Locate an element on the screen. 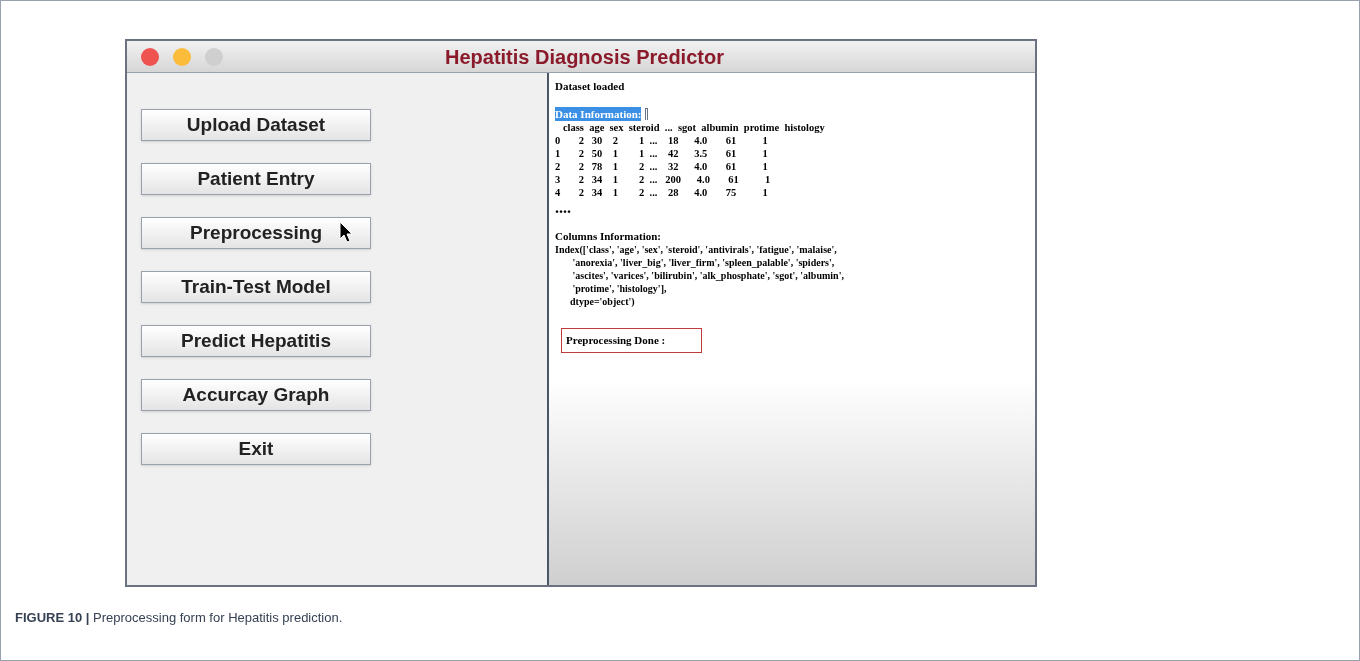  table-row-text: 1 2 50 1 1 ... 42 3.5 61 1 is located at coordinates (662, 153).